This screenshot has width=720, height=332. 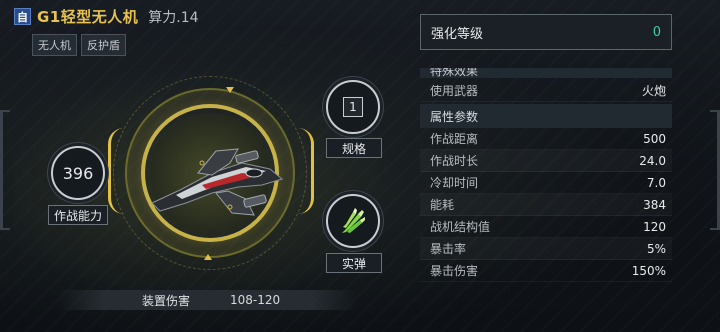 What do you see at coordinates (54, 45) in the screenshot?
I see `tag-drone: 无人机` at bounding box center [54, 45].